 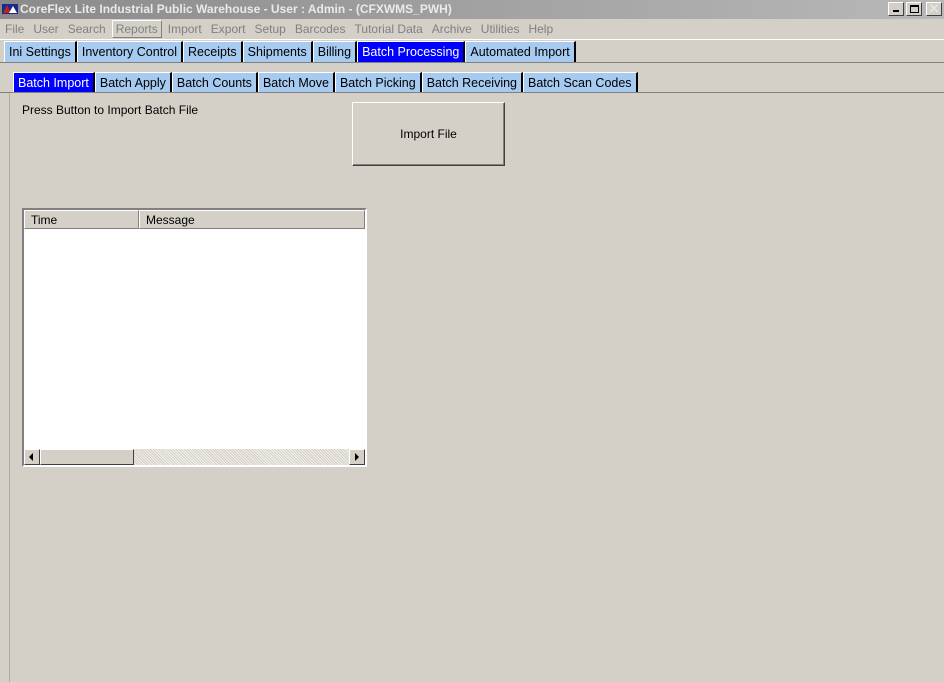 I want to click on close-icon: ✕, so click(x=934, y=8).